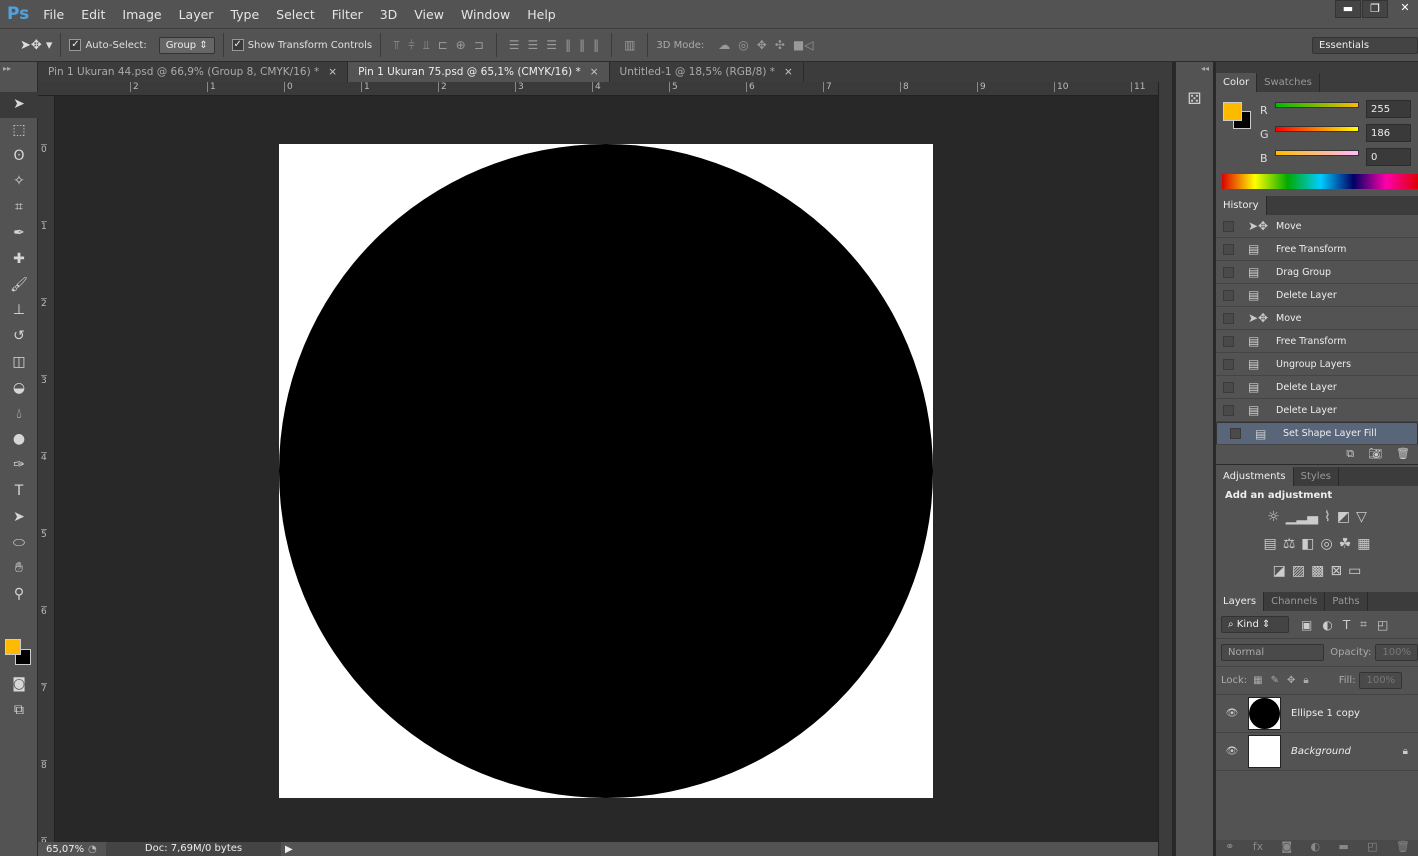  What do you see at coordinates (1286, 848) in the screenshot?
I see `add-mask-icon: ◙` at bounding box center [1286, 848].